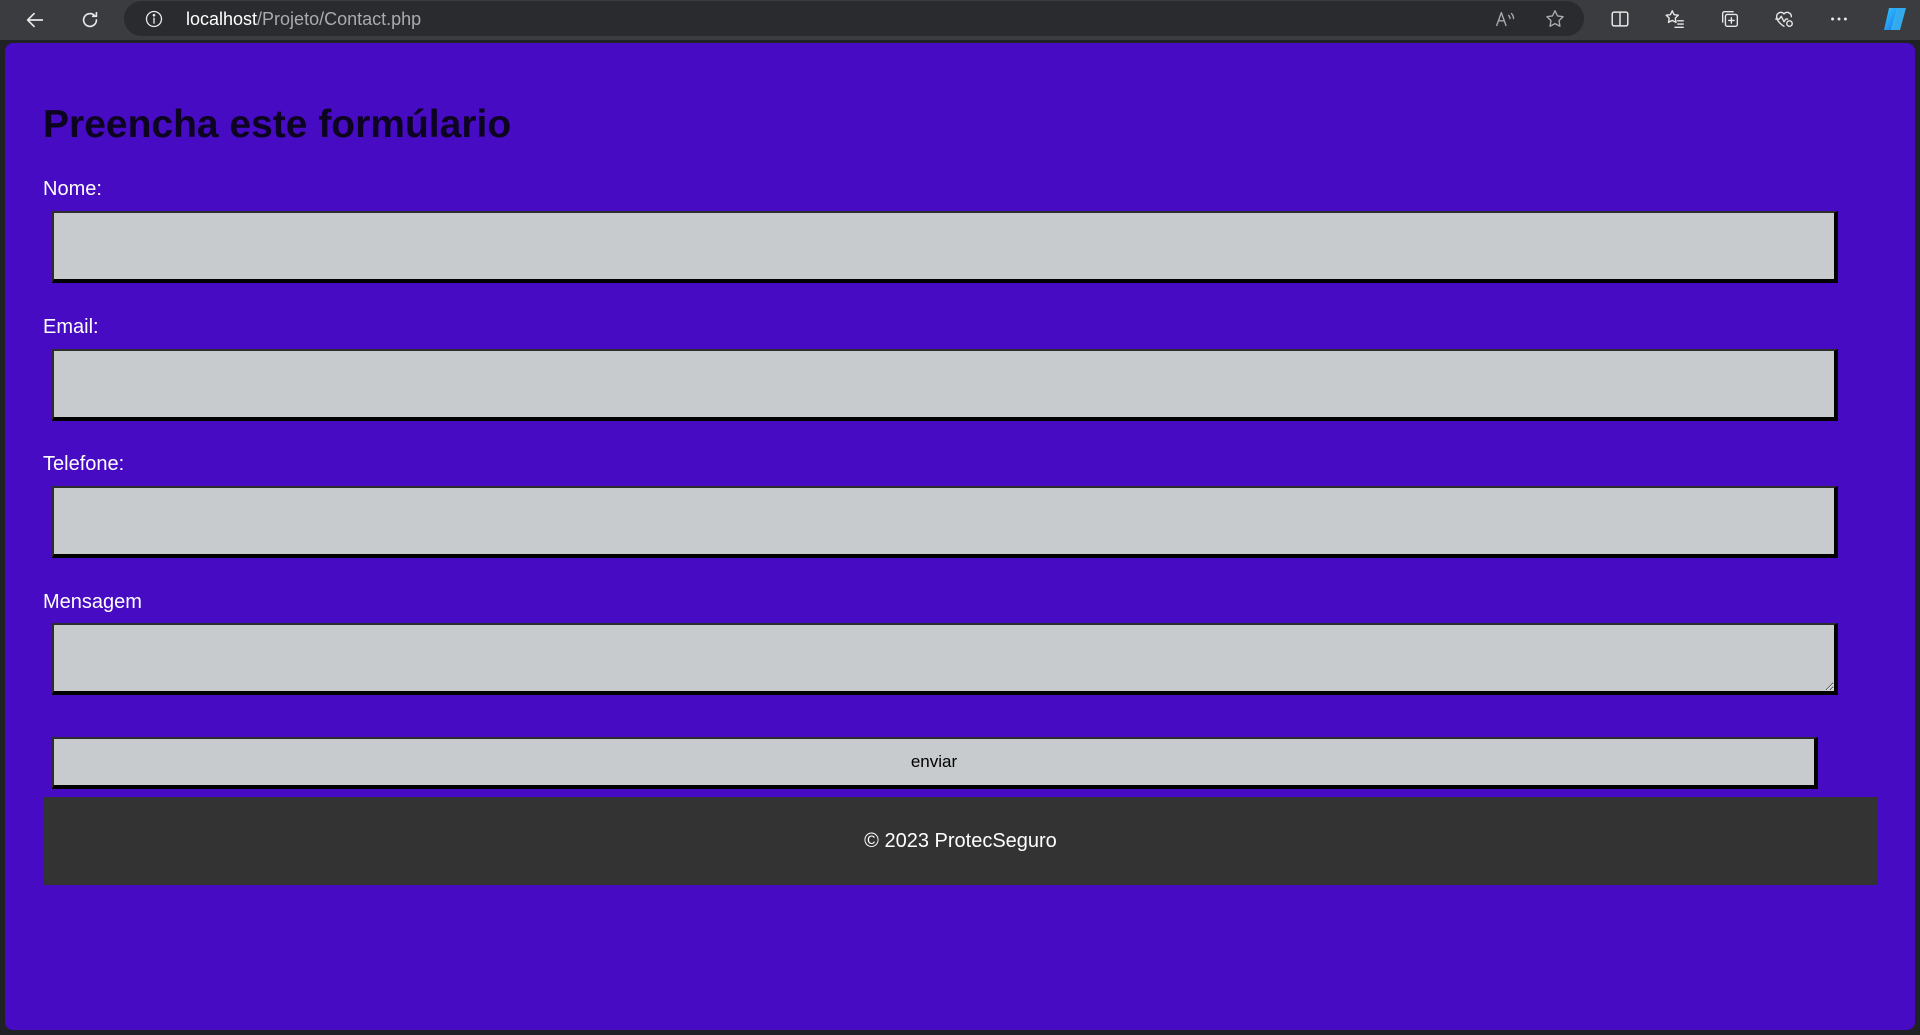 This screenshot has height=1035, width=1920. I want to click on refresh-icon, so click(90, 19).